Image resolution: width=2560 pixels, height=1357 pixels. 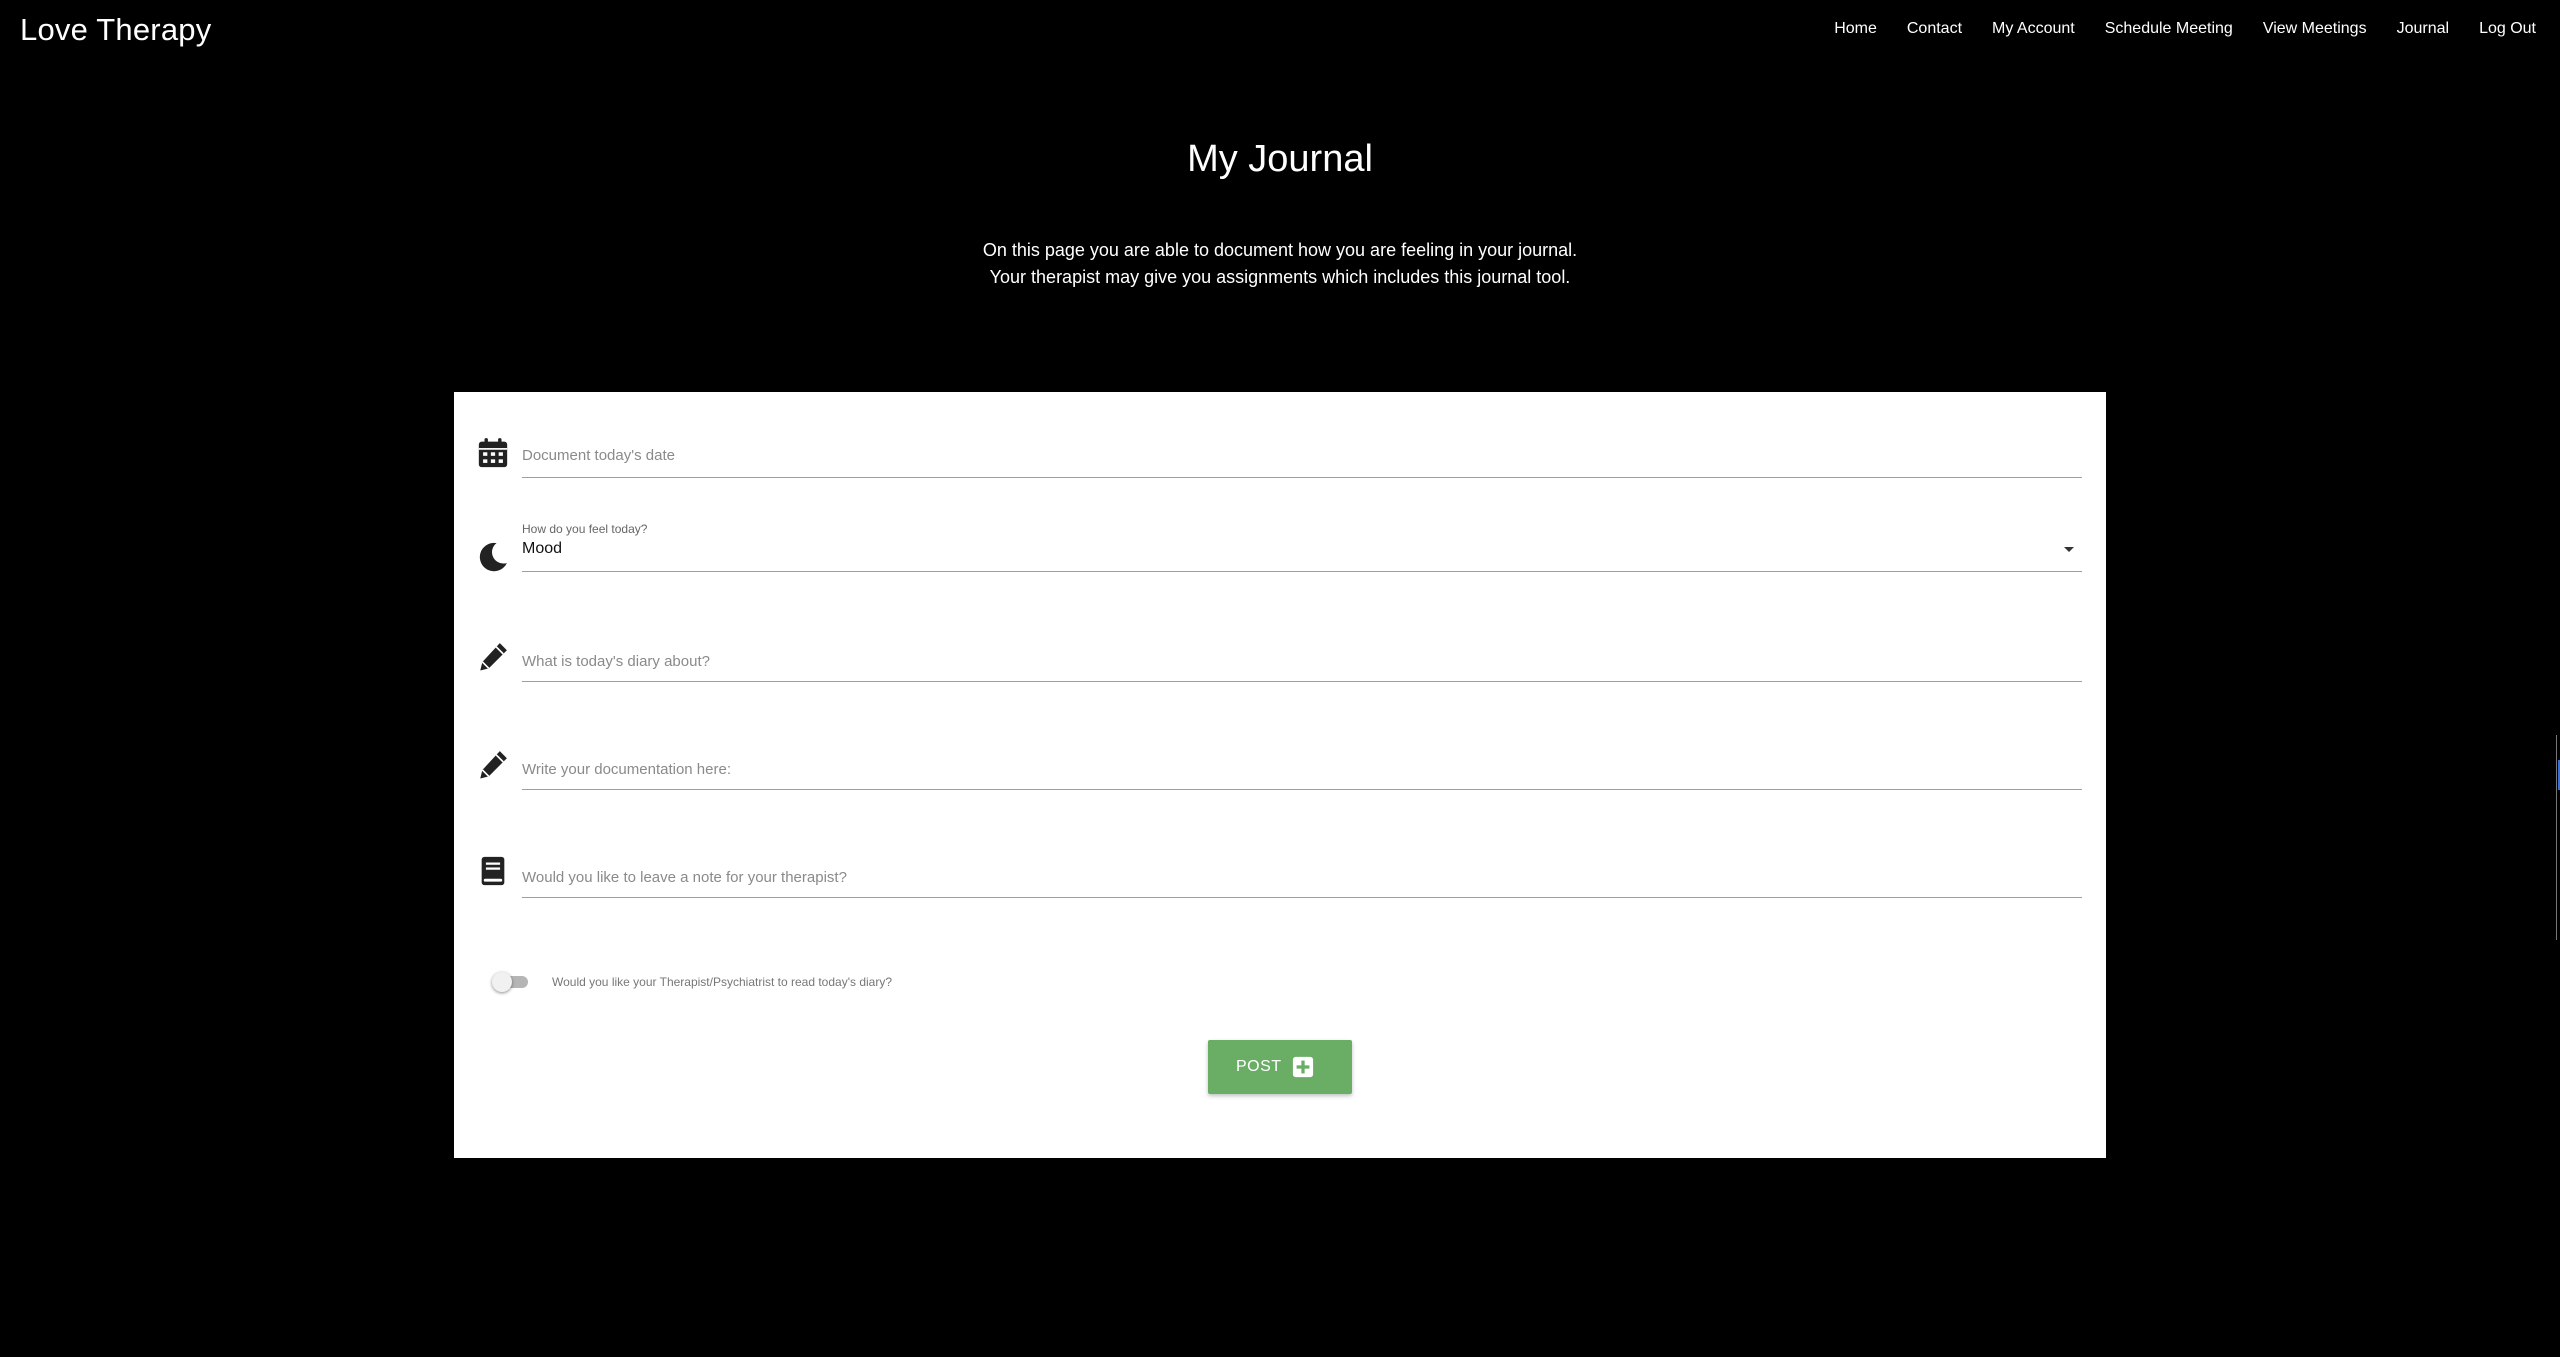 I want to click on nav-schedule-meeting: Schedule Meeting, so click(x=2169, y=29).